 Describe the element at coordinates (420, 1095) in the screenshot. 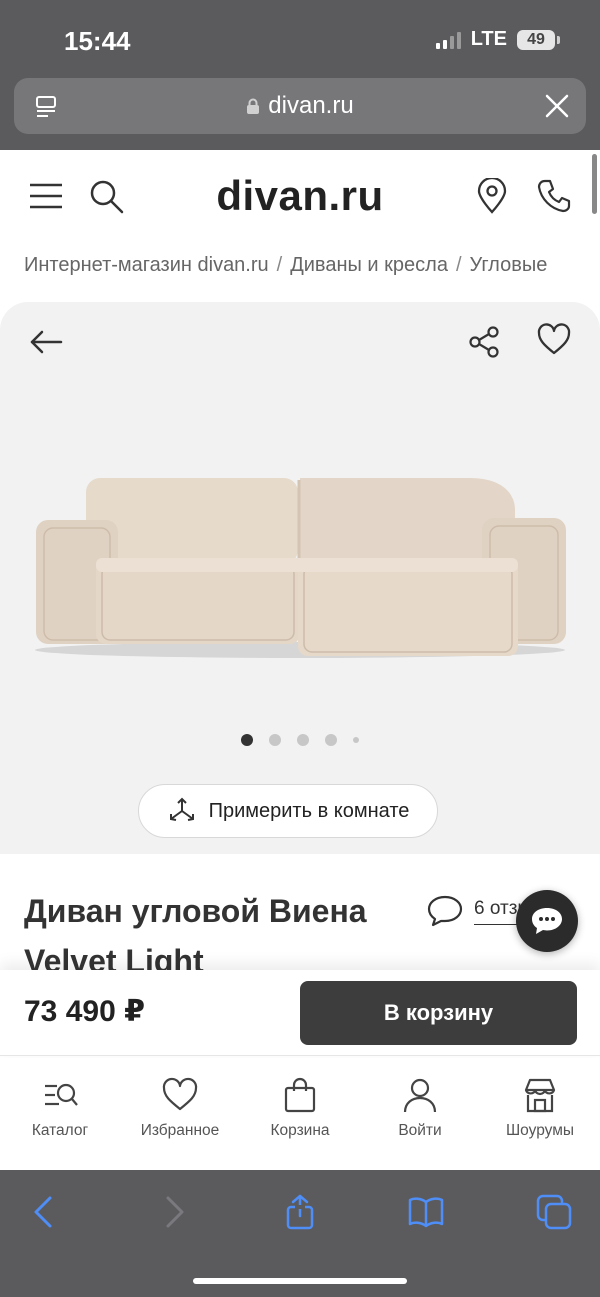

I see `user-icon` at that location.